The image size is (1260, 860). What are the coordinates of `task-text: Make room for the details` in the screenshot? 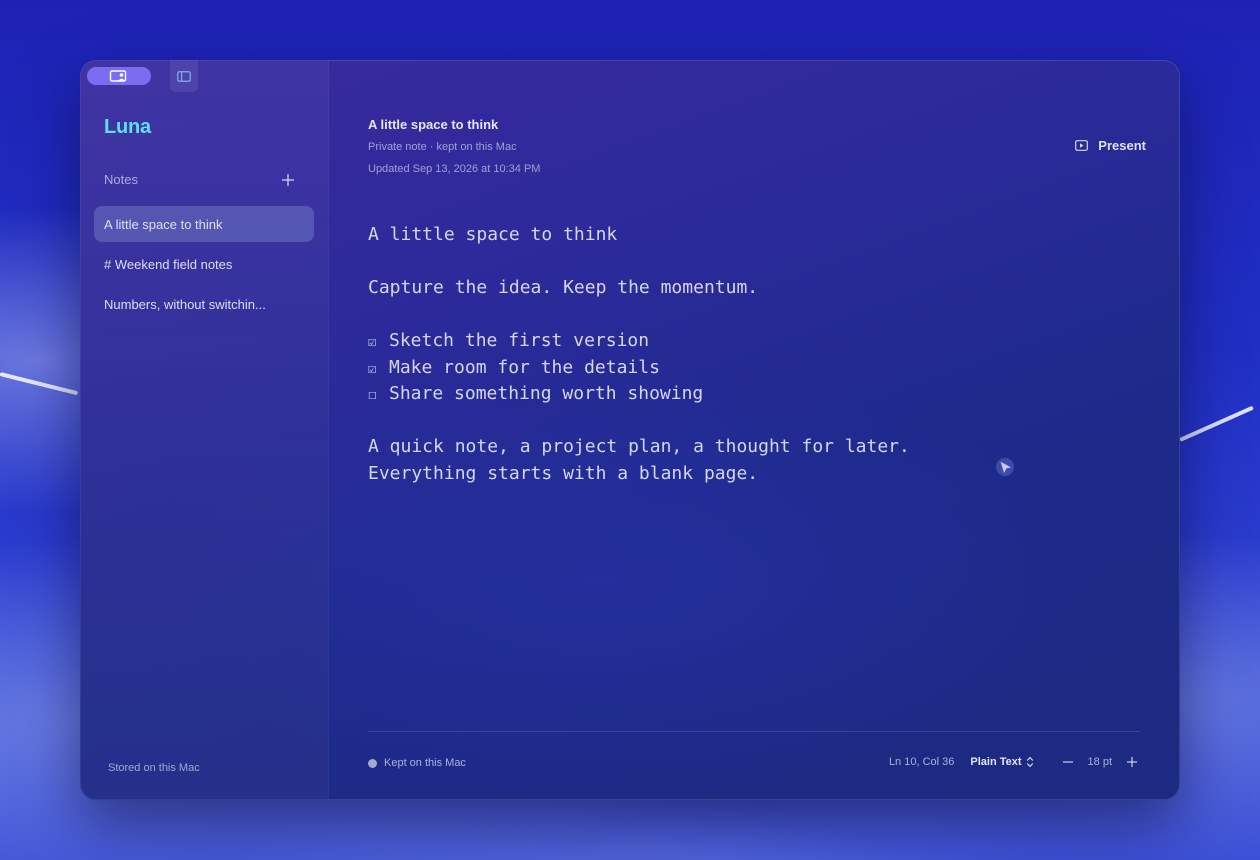 It's located at (524, 367).